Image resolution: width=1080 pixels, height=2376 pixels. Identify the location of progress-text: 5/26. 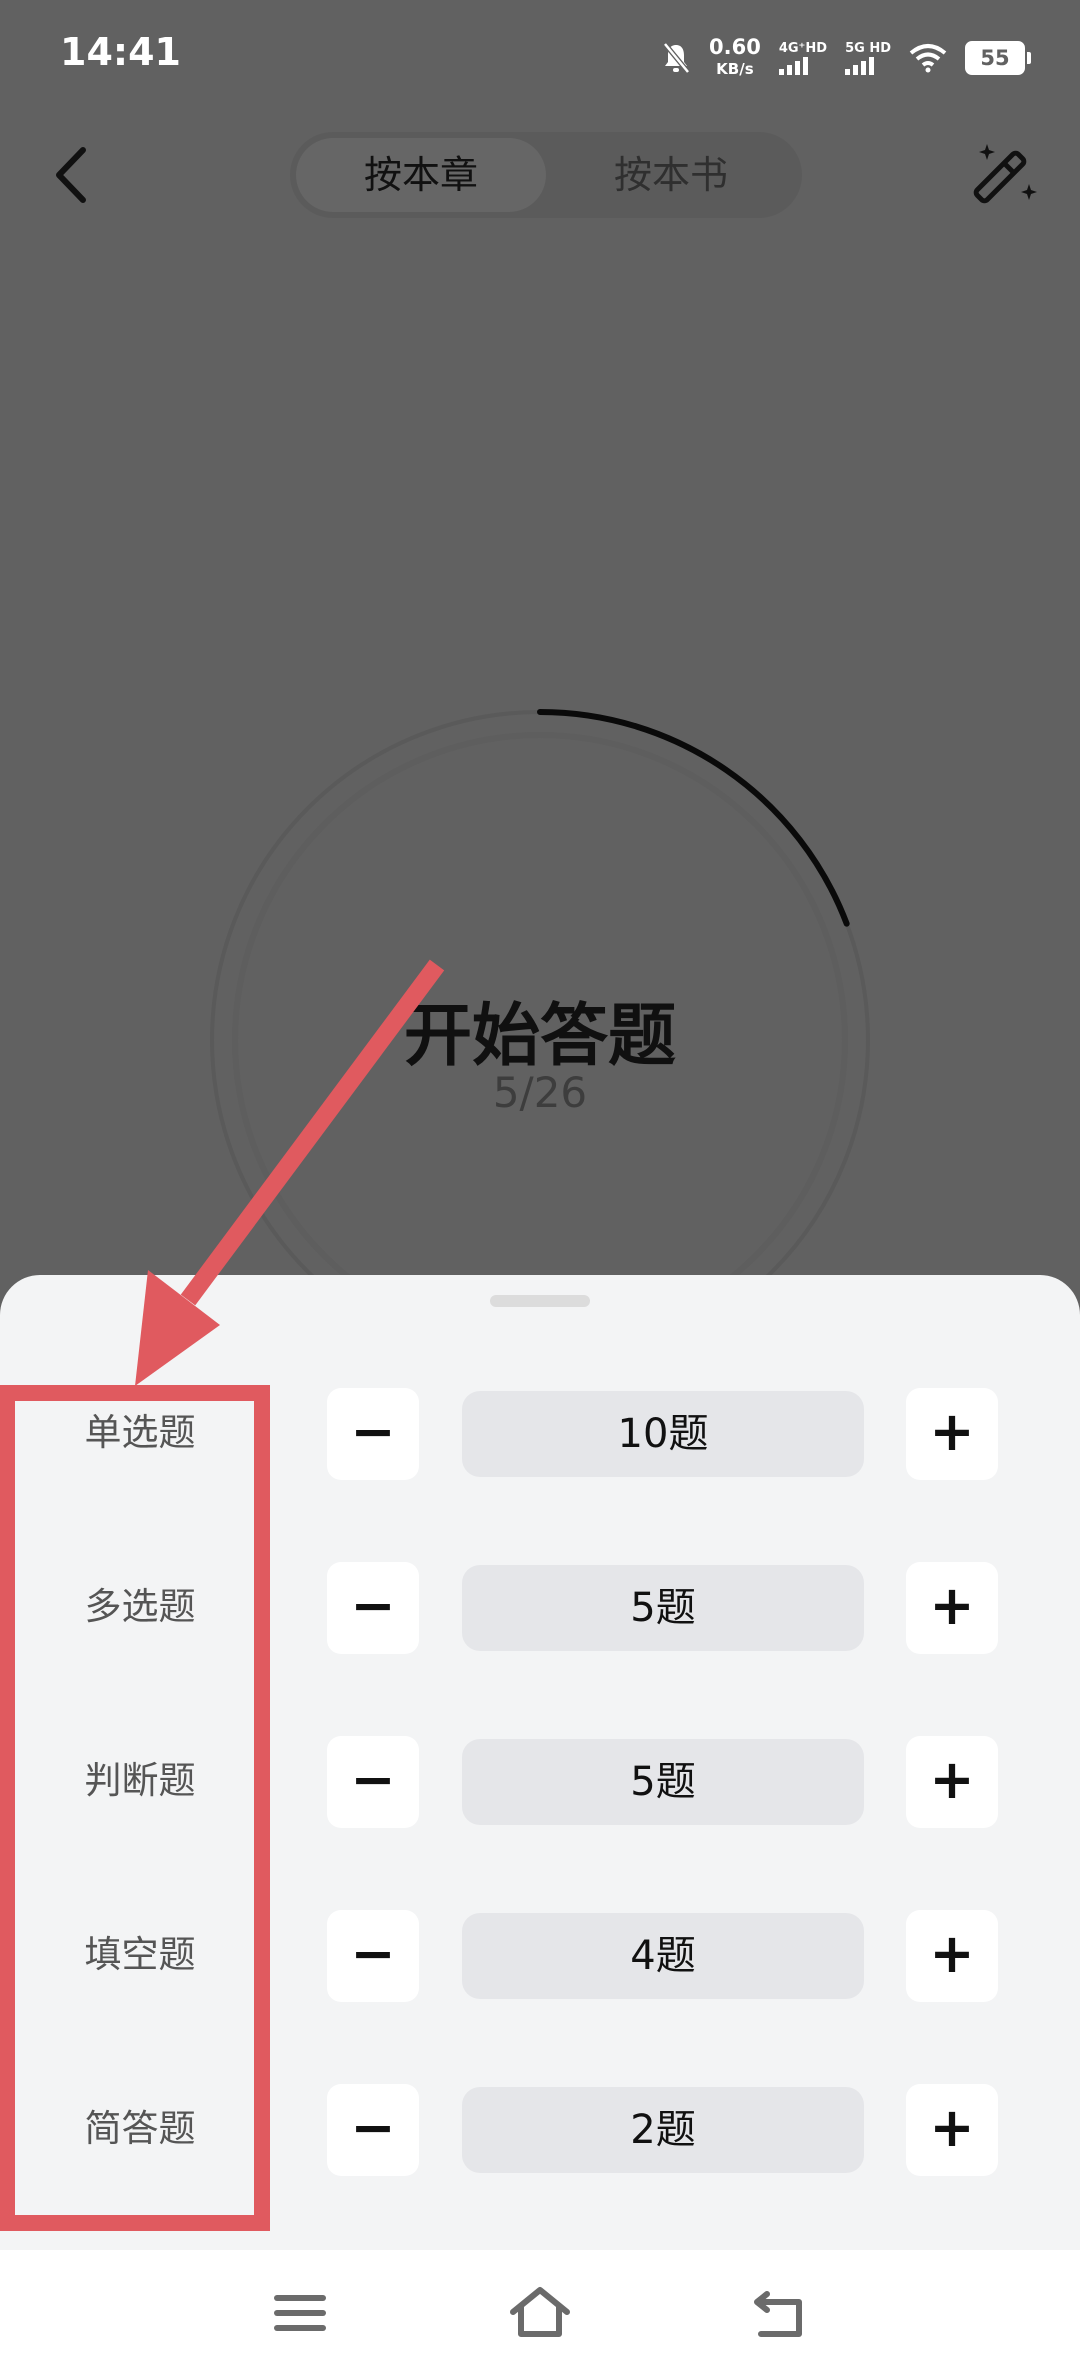
(540, 1092).